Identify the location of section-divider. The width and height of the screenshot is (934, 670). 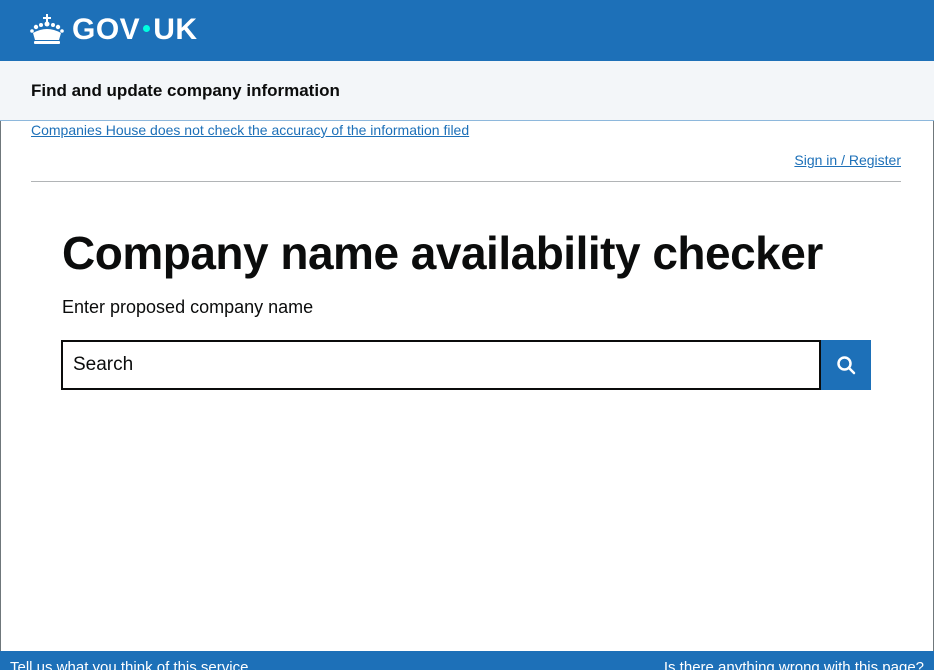
(466, 181).